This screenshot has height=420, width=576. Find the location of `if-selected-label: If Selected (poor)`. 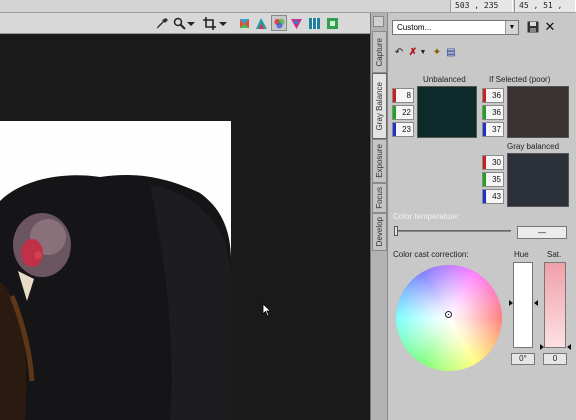

if-selected-label: If Selected (poor) is located at coordinates (520, 79).